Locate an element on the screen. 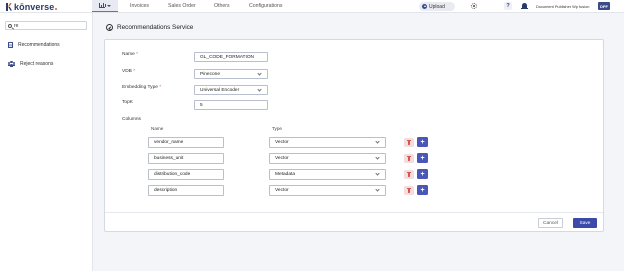 This screenshot has width=624, height=271. app-switcher is located at coordinates (105, 6).